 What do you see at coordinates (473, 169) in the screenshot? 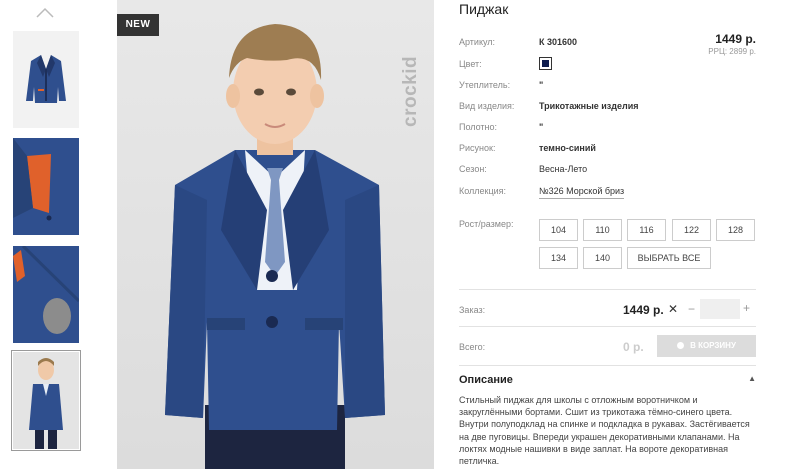
I see `attribute-label: Сезон:` at bounding box center [473, 169].